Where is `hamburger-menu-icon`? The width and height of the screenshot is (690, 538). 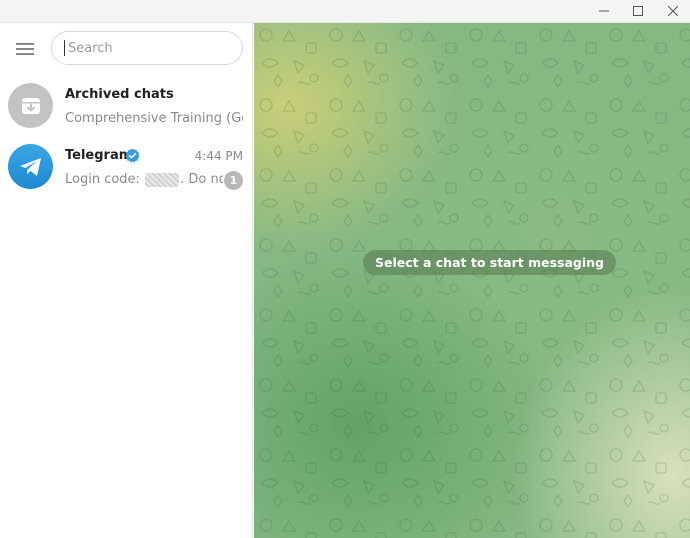 hamburger-menu-icon is located at coordinates (25, 49).